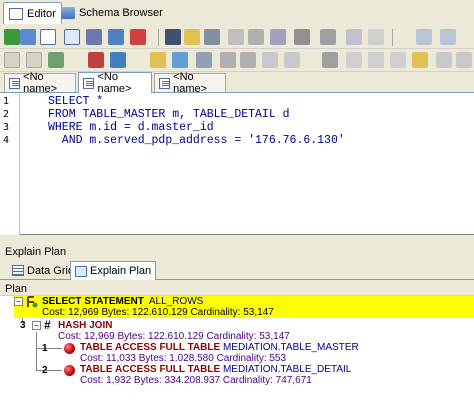 The height and width of the screenshot is (420, 474). I want to click on find-icon, so click(180, 60).